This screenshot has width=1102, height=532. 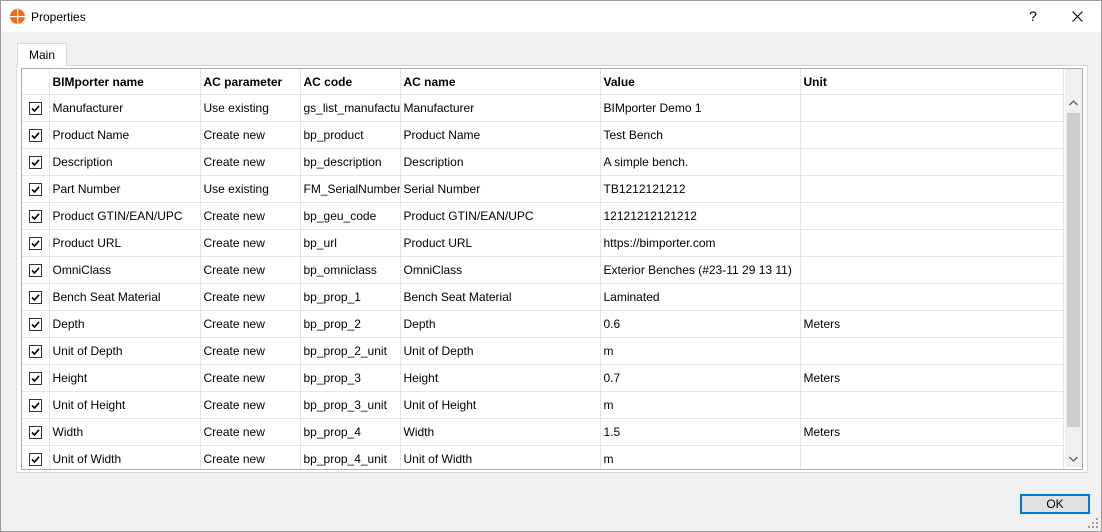 I want to click on scroll-down-icon, so click(x=1073, y=459).